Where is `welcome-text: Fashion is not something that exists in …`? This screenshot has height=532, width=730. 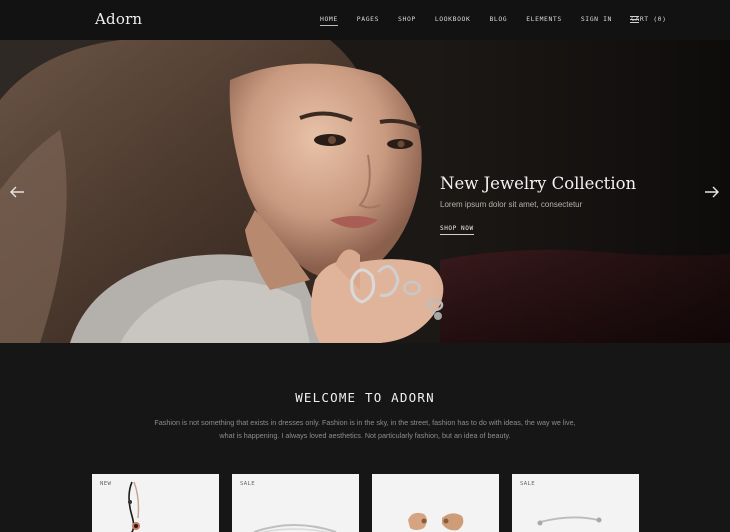 welcome-text: Fashion is not something that exists in … is located at coordinates (365, 429).